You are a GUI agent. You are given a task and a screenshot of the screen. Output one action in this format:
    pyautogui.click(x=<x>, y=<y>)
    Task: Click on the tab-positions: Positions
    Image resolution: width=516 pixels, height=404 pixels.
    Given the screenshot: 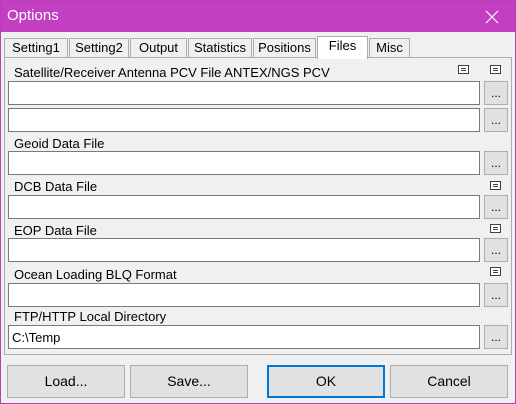 What is the action you would take?
    pyautogui.click(x=284, y=47)
    